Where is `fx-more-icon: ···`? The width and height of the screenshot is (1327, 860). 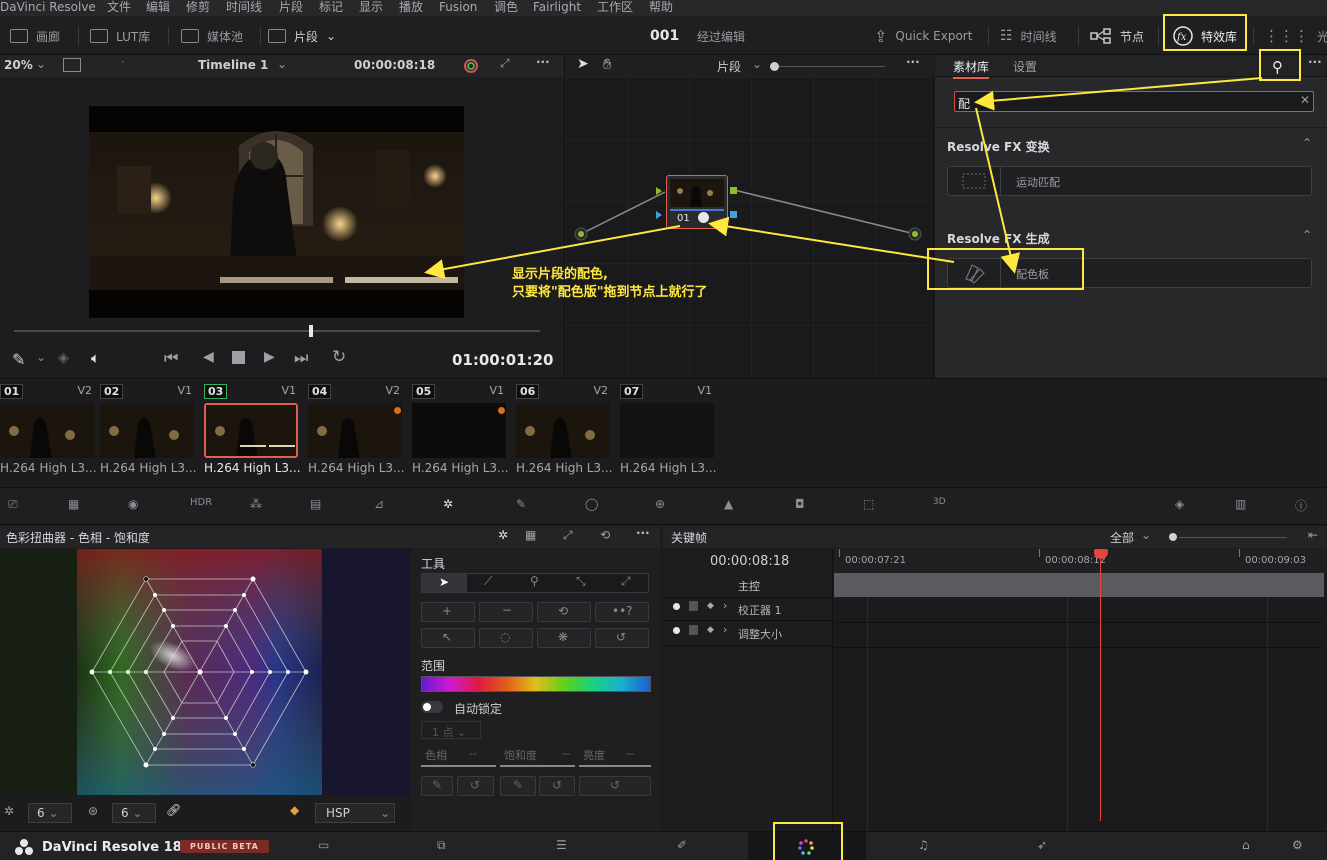
fx-more-icon: ··· is located at coordinates (1315, 62).